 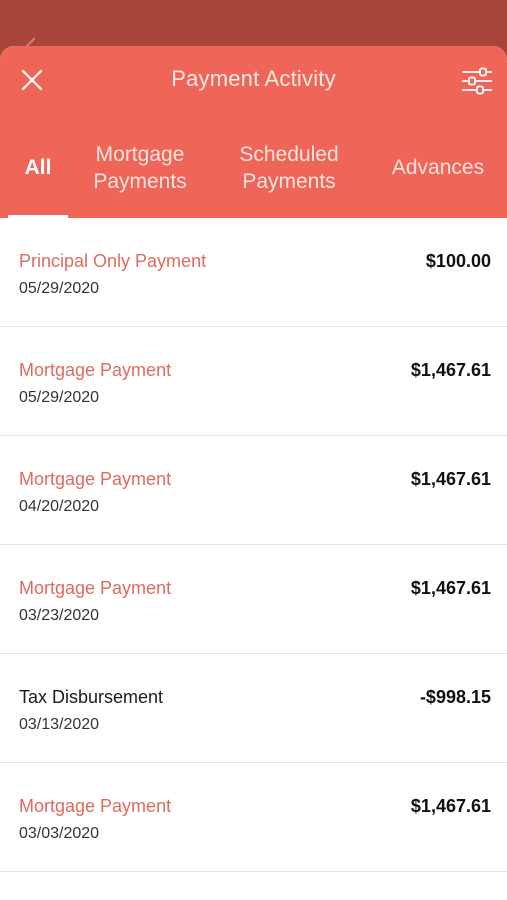 I want to click on transaction-row: Mortgage Payment 04/20/2020 $1,467.61, so click(x=253, y=490).